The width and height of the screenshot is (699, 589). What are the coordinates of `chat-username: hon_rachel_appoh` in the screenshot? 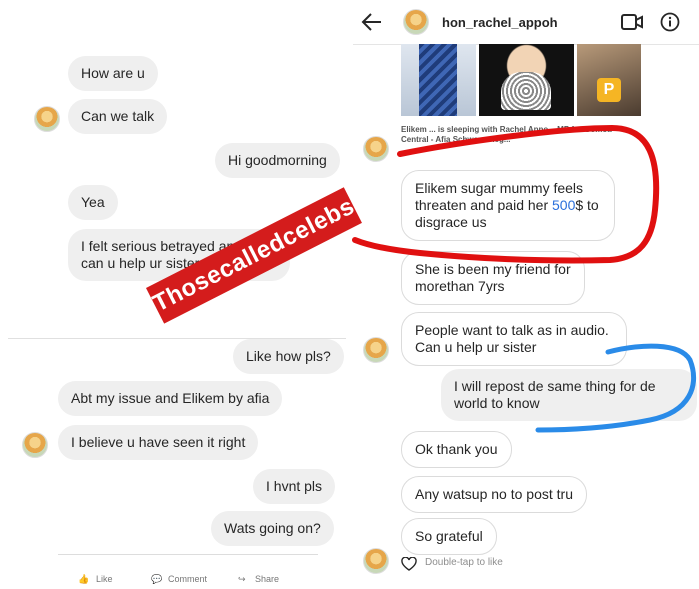 It's located at (500, 22).